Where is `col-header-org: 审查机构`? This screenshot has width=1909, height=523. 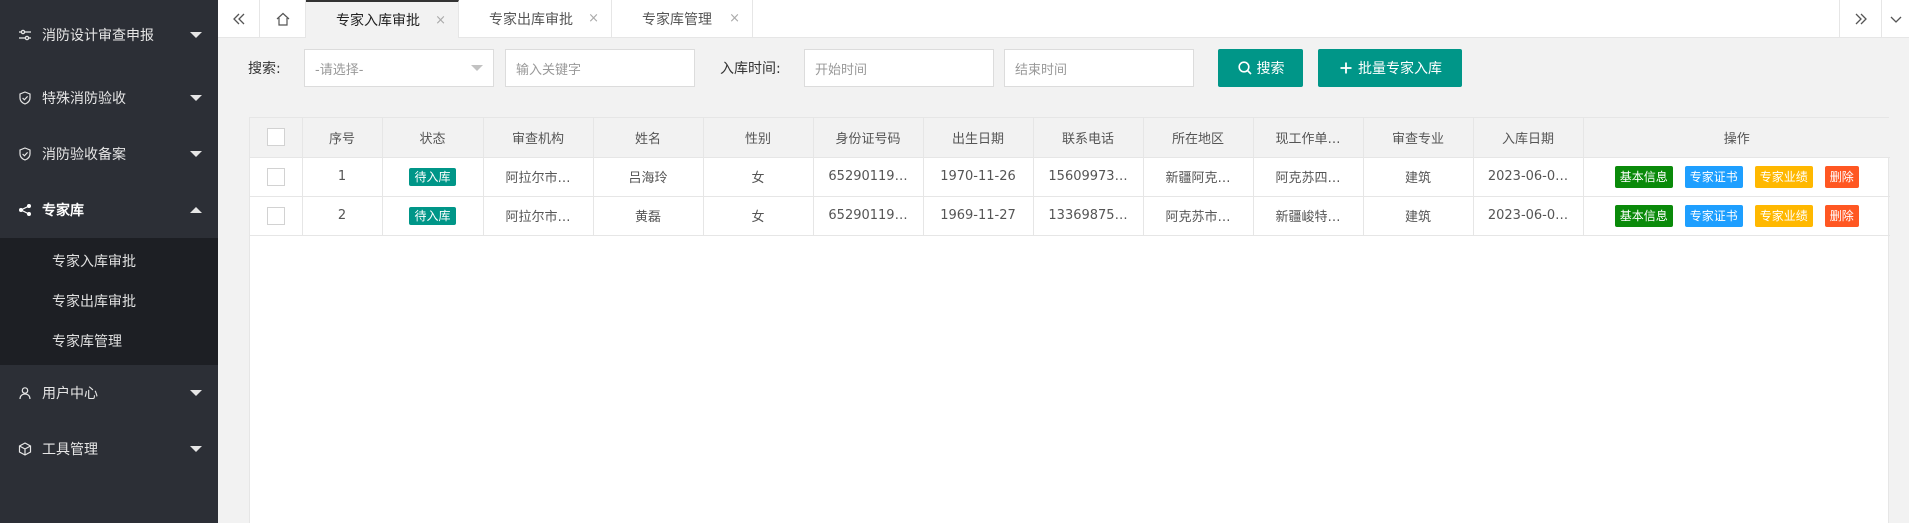 col-header-org: 审查机构 is located at coordinates (538, 138).